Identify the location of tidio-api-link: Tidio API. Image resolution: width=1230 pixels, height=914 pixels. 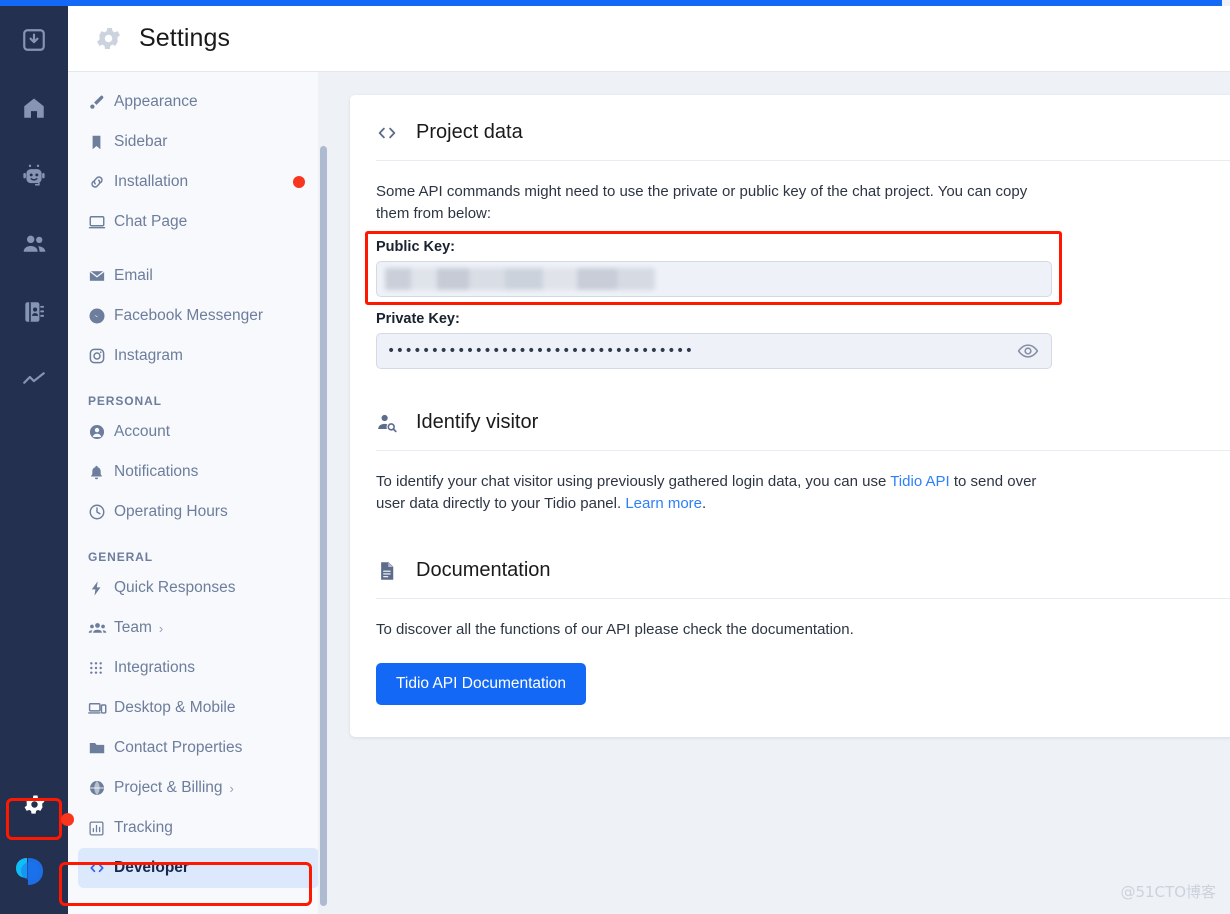
(919, 481).